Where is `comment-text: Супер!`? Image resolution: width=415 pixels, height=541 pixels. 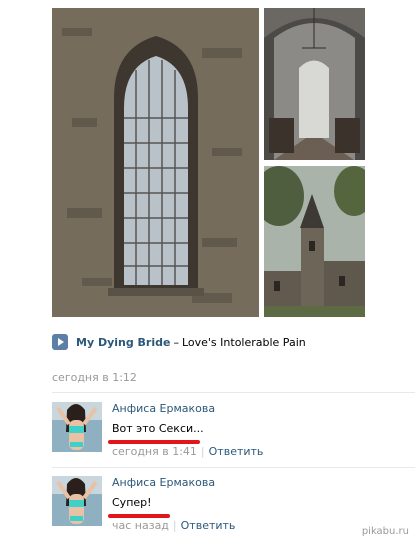
comment-text: Супер! is located at coordinates (132, 502).